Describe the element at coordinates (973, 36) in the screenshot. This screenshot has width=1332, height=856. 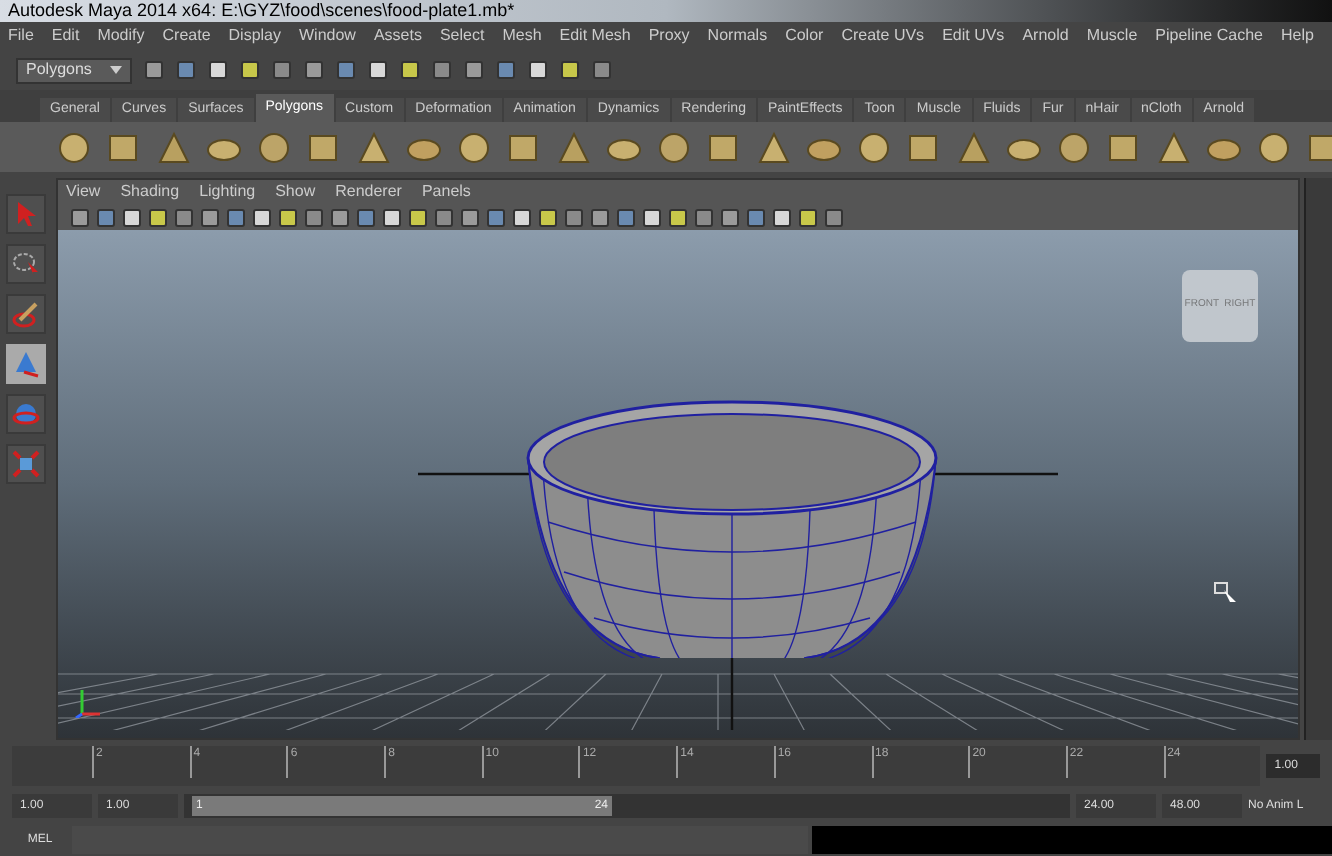
I see `menu-item: Edit UVs` at that location.